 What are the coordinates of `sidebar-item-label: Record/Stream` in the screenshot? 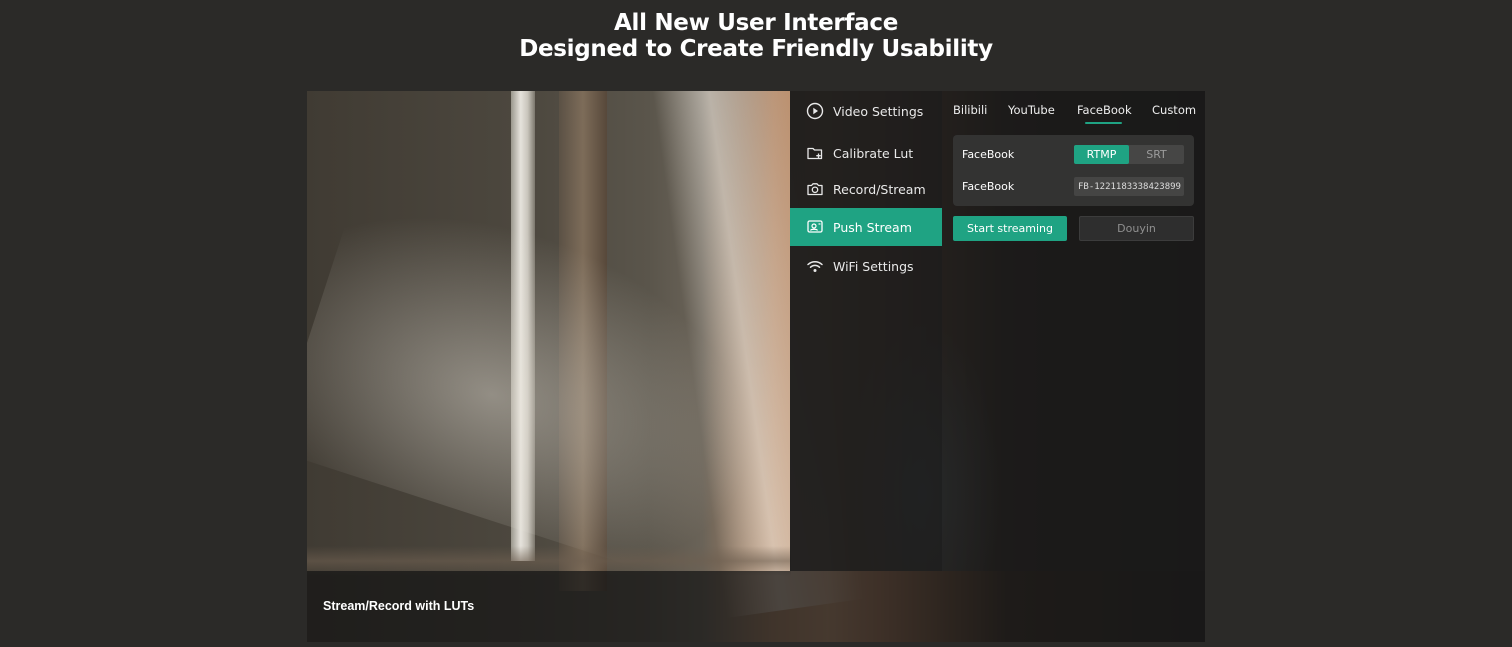 It's located at (879, 189).